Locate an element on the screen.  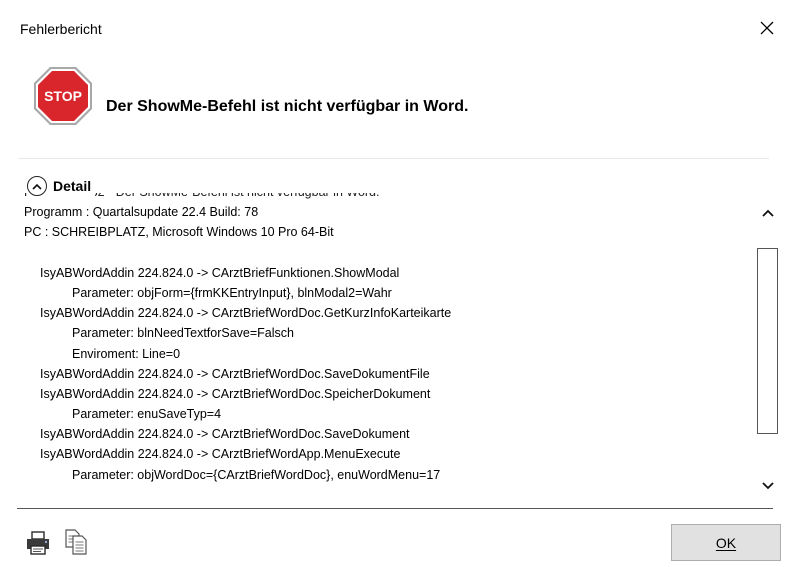
ok-button-label: OK is located at coordinates (726, 542).